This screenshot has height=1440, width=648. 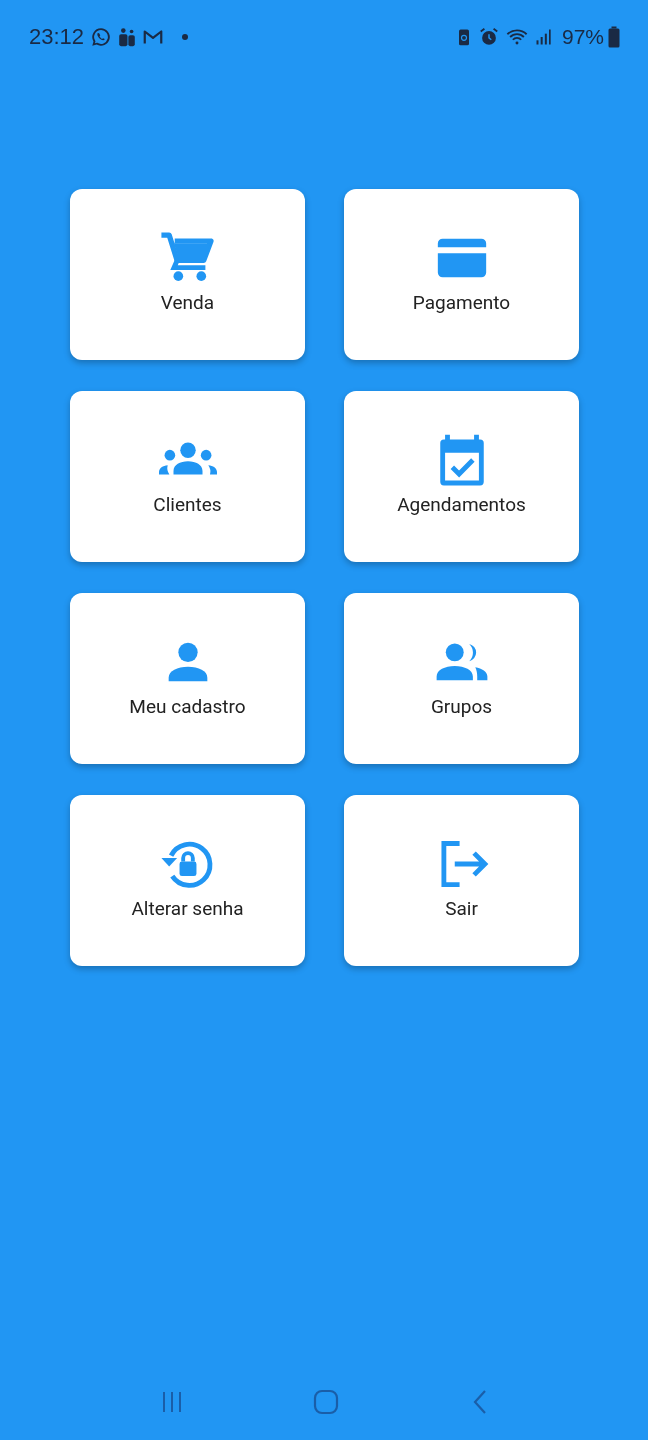 I want to click on menu-card: Clientes, so click(x=187, y=476).